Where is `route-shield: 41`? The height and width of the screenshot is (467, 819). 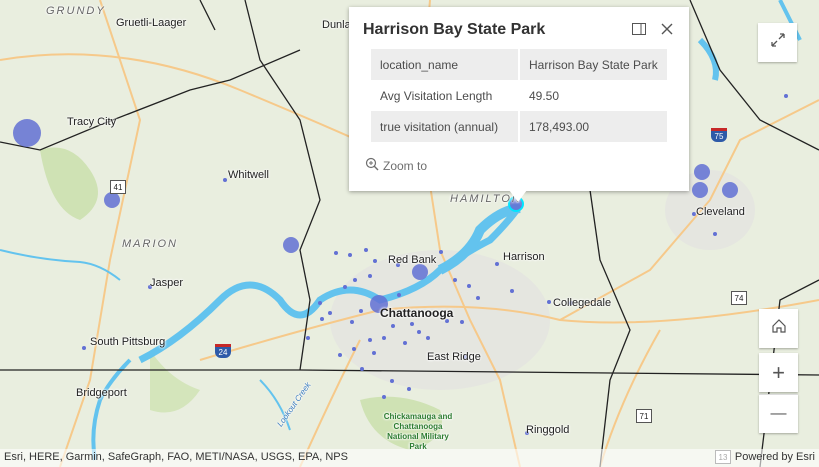
route-shield: 41 is located at coordinates (118, 187).